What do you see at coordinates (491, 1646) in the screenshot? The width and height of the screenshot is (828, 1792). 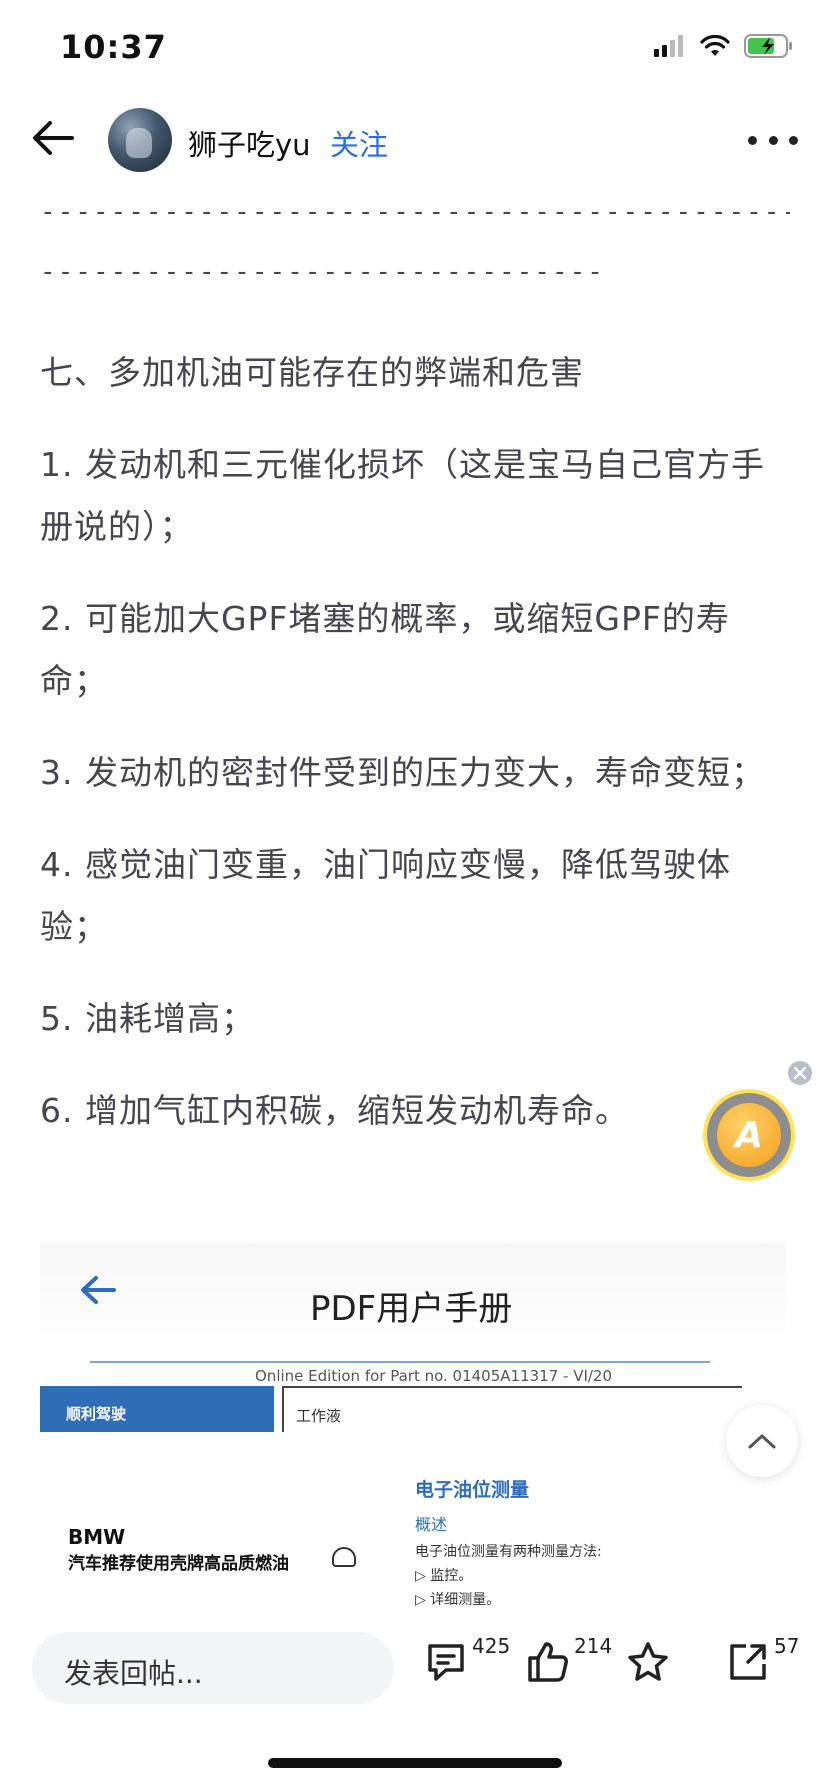 I see `comment-count: 425` at bounding box center [491, 1646].